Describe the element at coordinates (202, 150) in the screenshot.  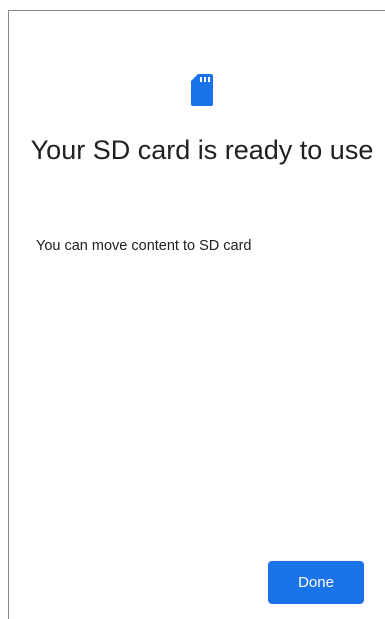
I see `dialog-title: Your SD card is ready to use` at that location.